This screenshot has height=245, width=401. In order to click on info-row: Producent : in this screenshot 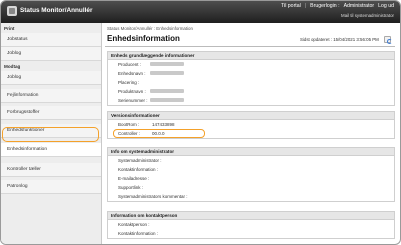, I will do `click(251, 64)`.